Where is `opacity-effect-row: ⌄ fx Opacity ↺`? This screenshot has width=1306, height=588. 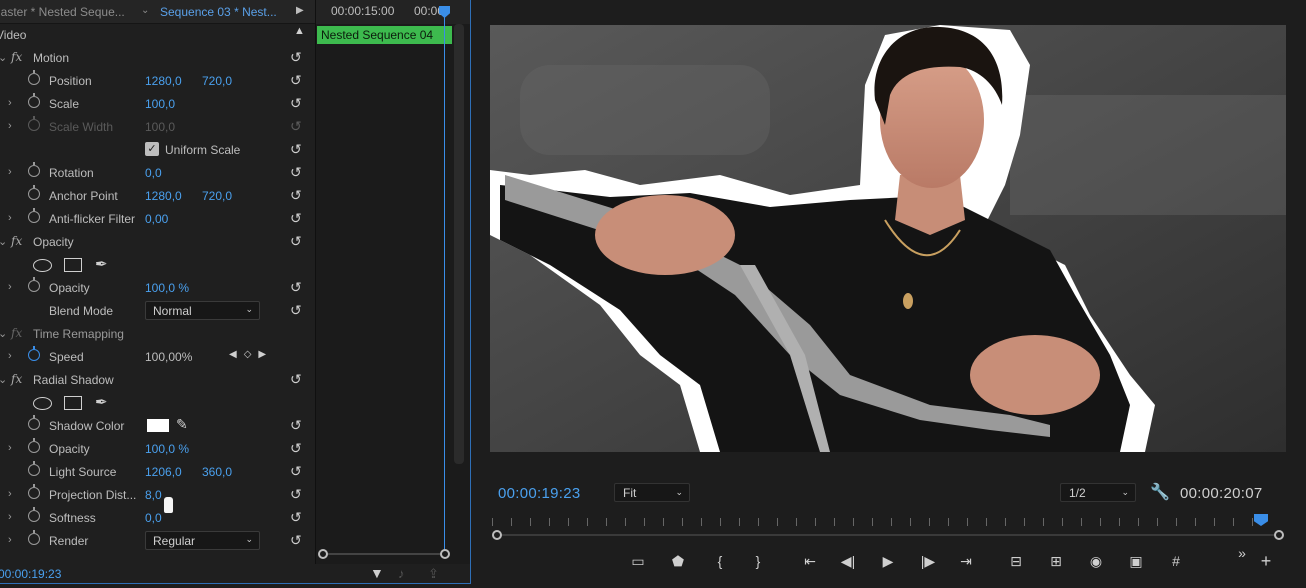
opacity-effect-row: ⌄ fx Opacity ↺ is located at coordinates (157, 242).